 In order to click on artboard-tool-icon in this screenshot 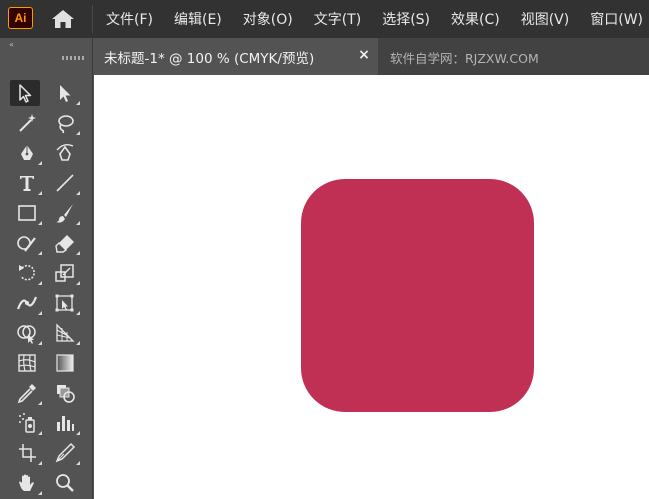, I will do `click(27, 453)`.